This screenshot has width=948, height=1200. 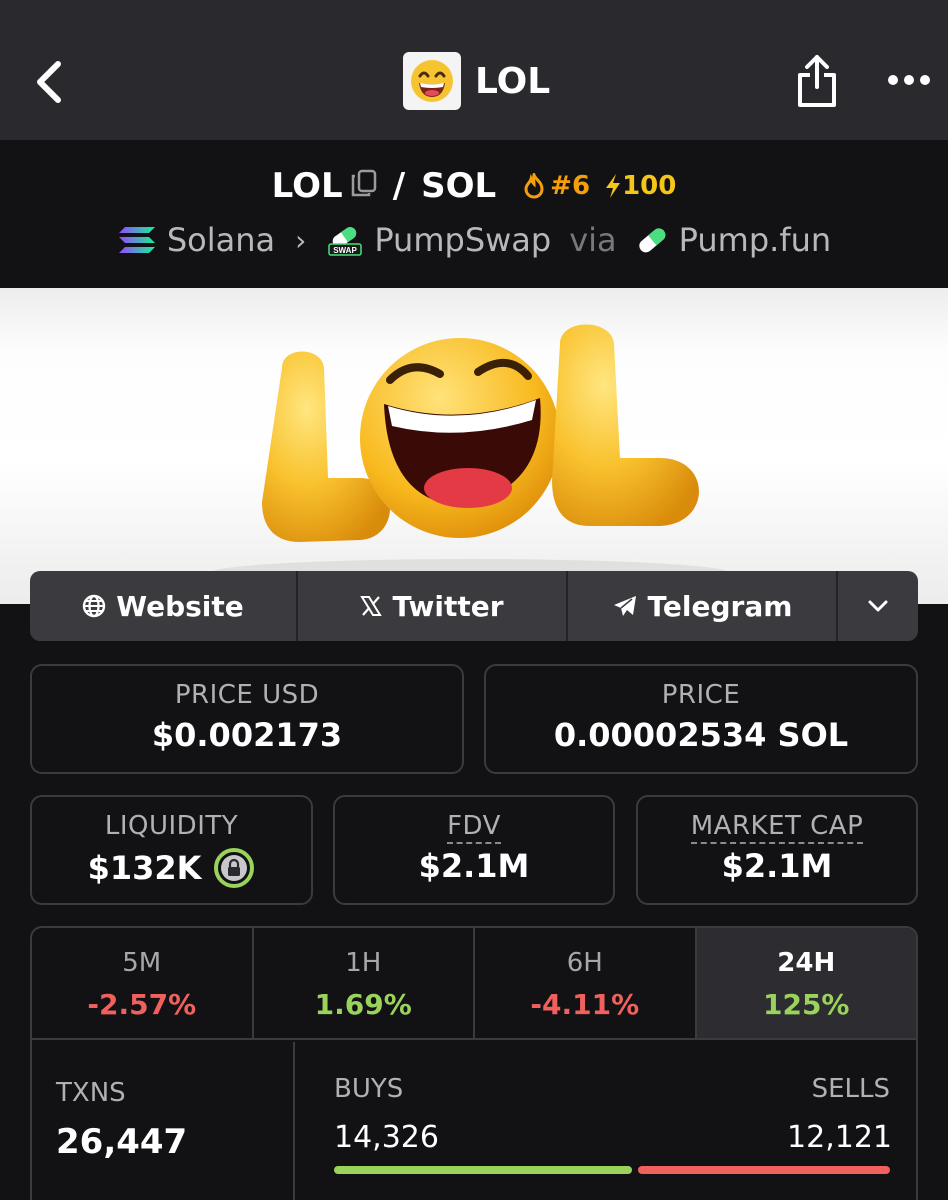 I want to click on sells-bar, so click(x=764, y=1170).